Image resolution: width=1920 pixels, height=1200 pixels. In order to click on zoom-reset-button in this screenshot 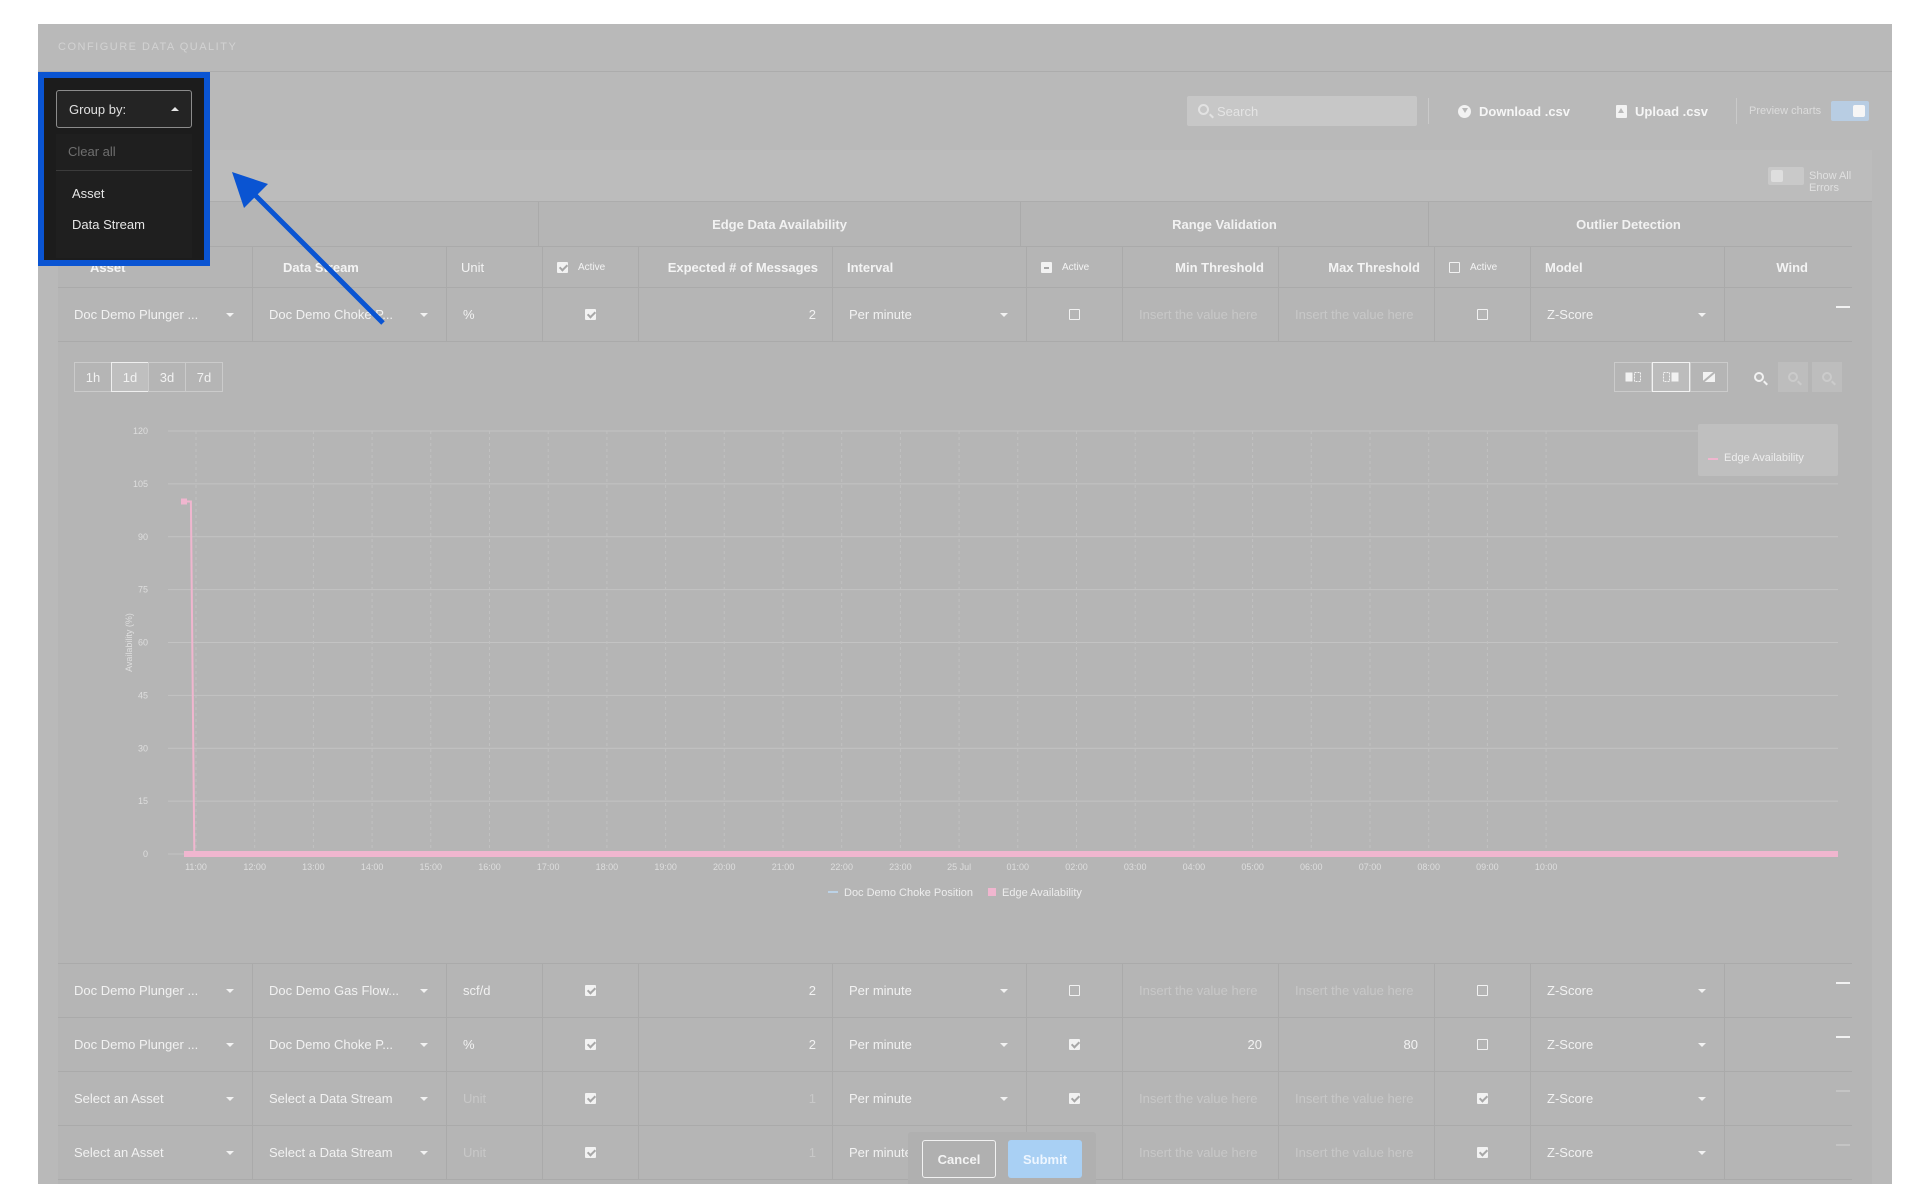, I will do `click(1827, 377)`.